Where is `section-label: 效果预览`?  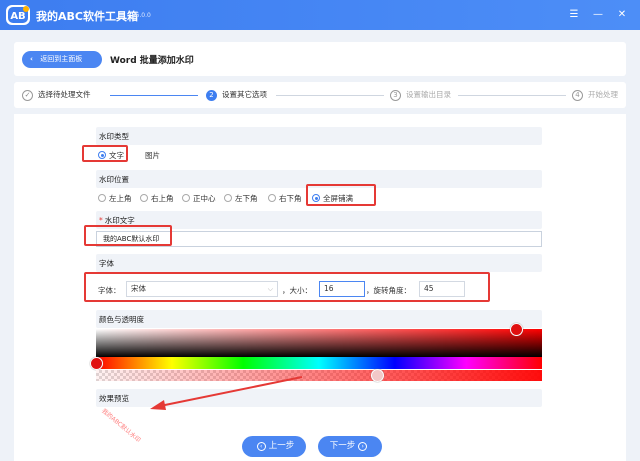
section-label: 效果预览 is located at coordinates (114, 398).